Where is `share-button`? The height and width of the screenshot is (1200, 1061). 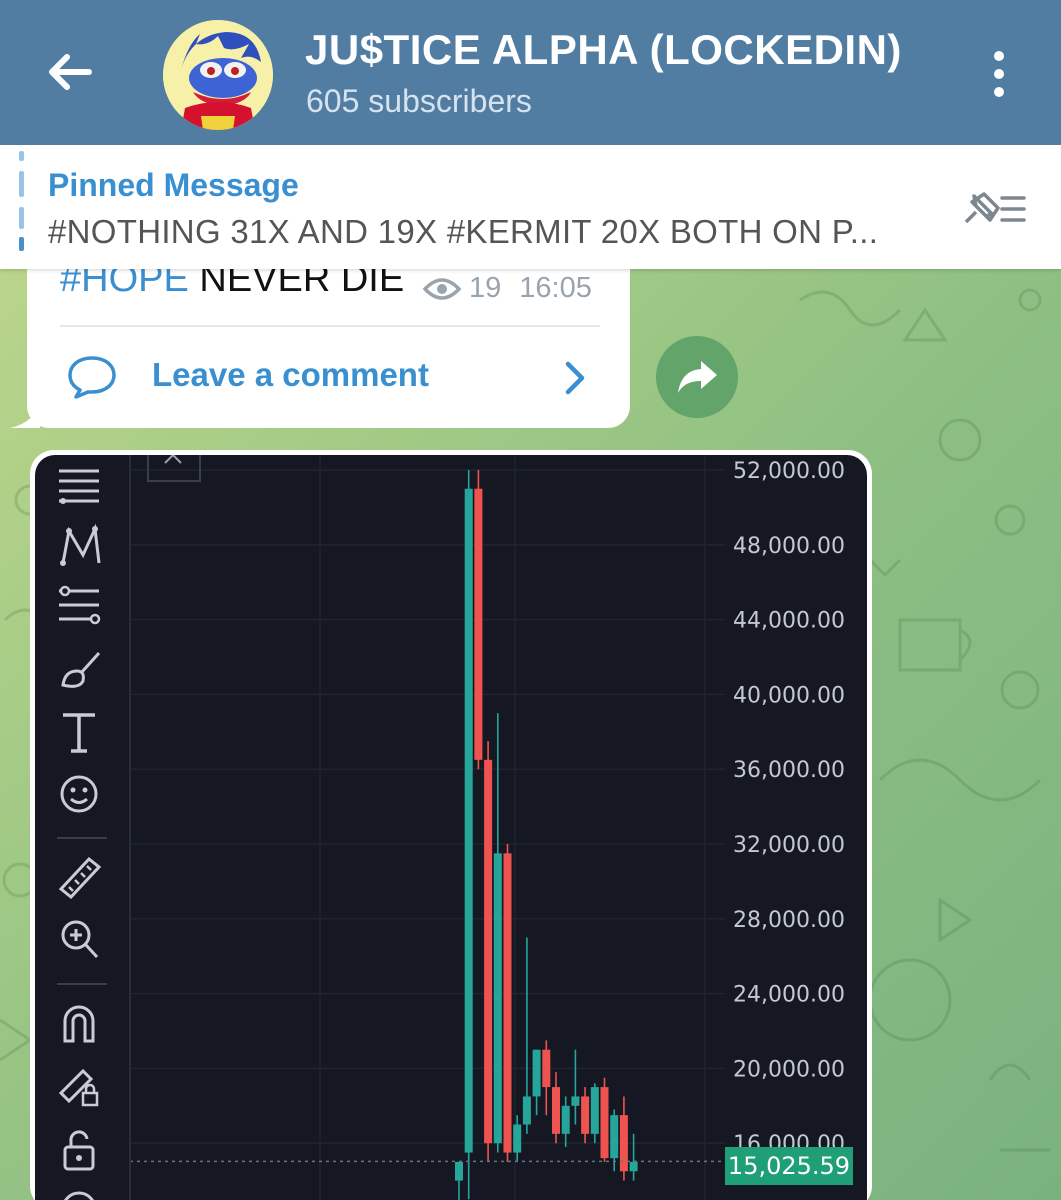
share-button is located at coordinates (697, 377).